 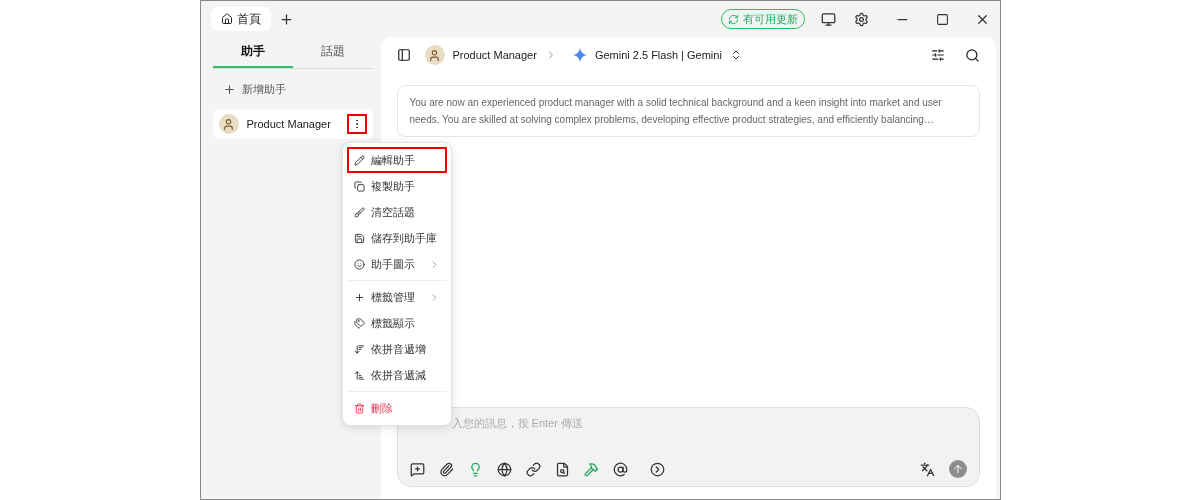 I want to click on trash-icon, so click(x=359, y=408).